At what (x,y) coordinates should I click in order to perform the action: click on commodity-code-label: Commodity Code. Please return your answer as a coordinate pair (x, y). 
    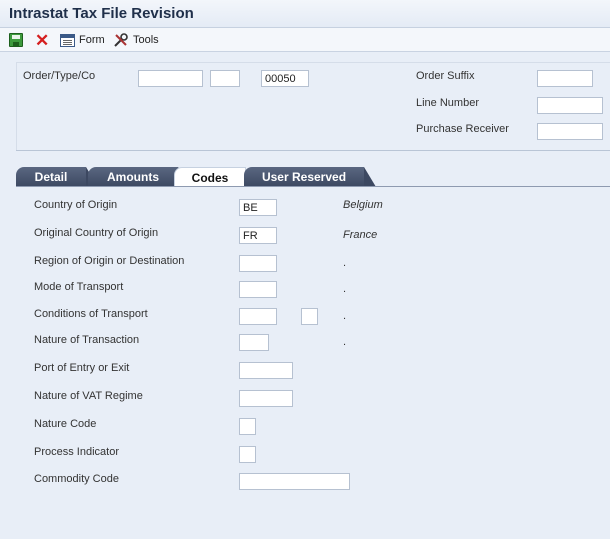
    Looking at the image, I should click on (76, 479).